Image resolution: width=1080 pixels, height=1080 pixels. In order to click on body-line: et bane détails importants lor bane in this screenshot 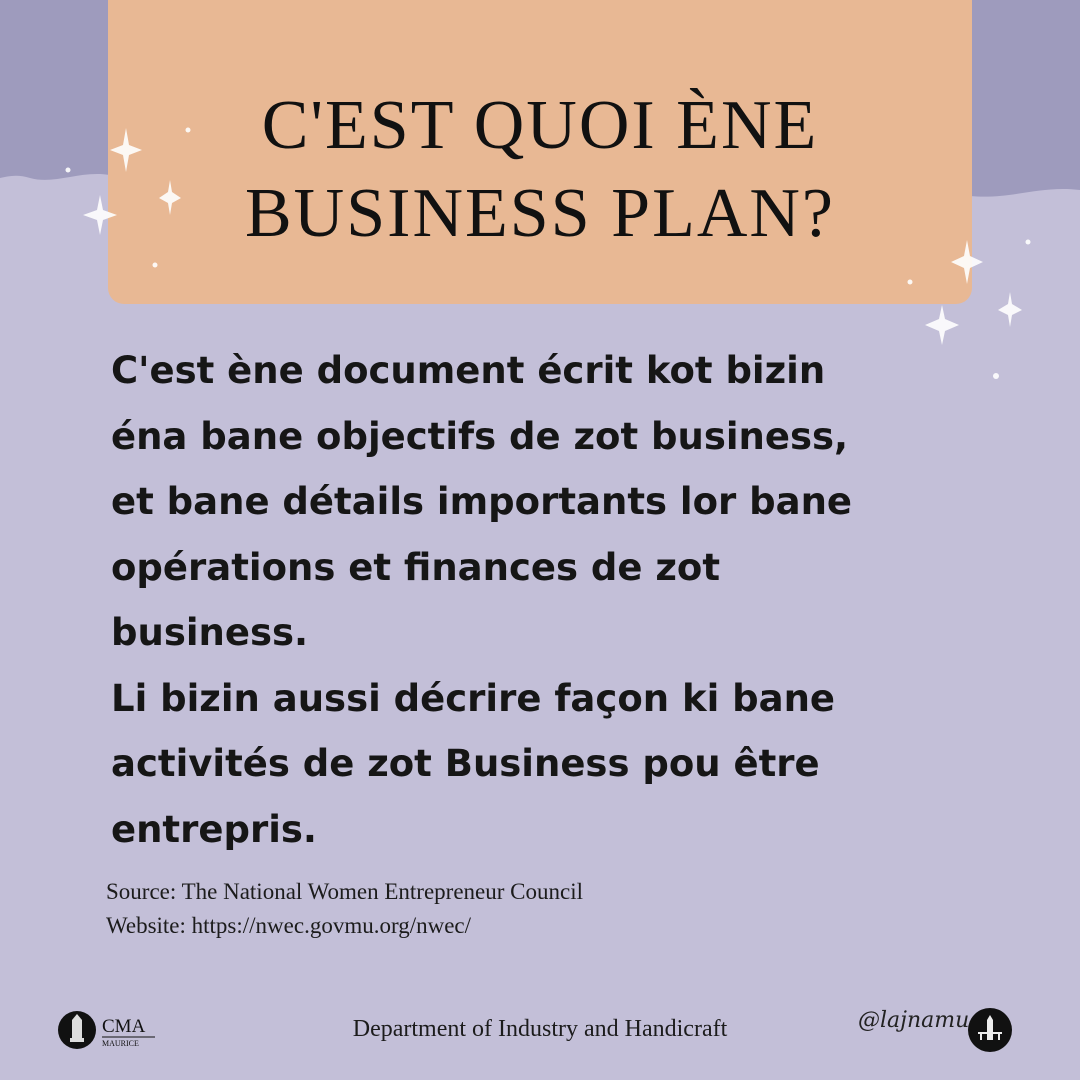, I will do `click(482, 501)`.